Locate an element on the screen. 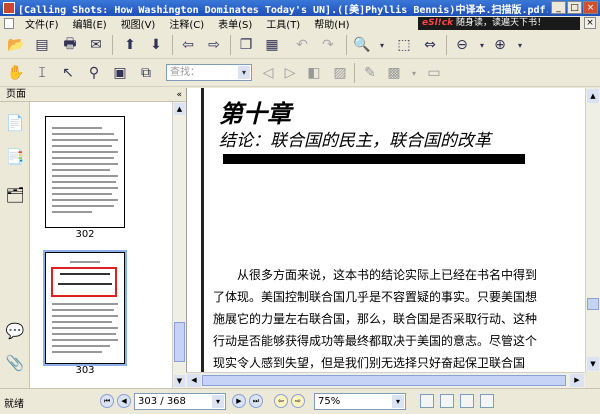 Image resolution: width=600 pixels, height=414 pixels. fit-width-icon: ⇔ is located at coordinates (430, 45).